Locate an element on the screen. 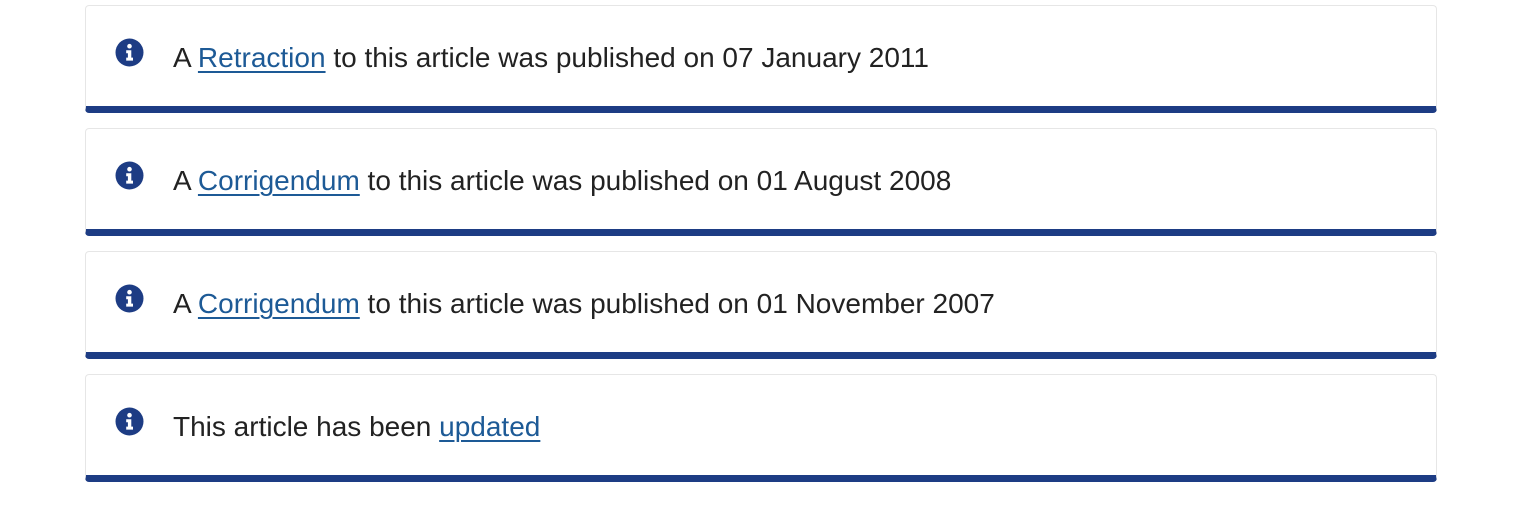 The width and height of the screenshot is (1520, 524). notice-prefix: This article has been is located at coordinates (306, 426).